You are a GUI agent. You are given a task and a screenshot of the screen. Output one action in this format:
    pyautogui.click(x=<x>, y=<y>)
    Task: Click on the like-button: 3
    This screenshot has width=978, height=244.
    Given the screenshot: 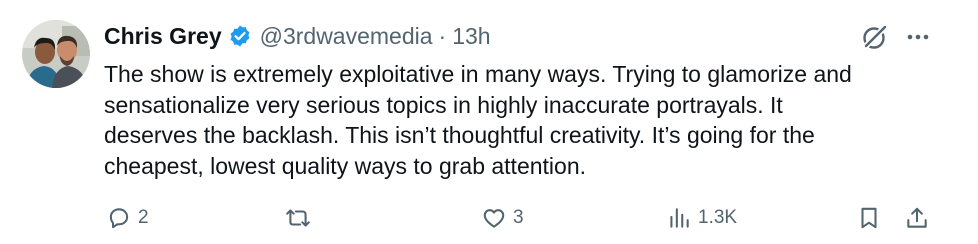 What is the action you would take?
    pyautogui.click(x=502, y=218)
    